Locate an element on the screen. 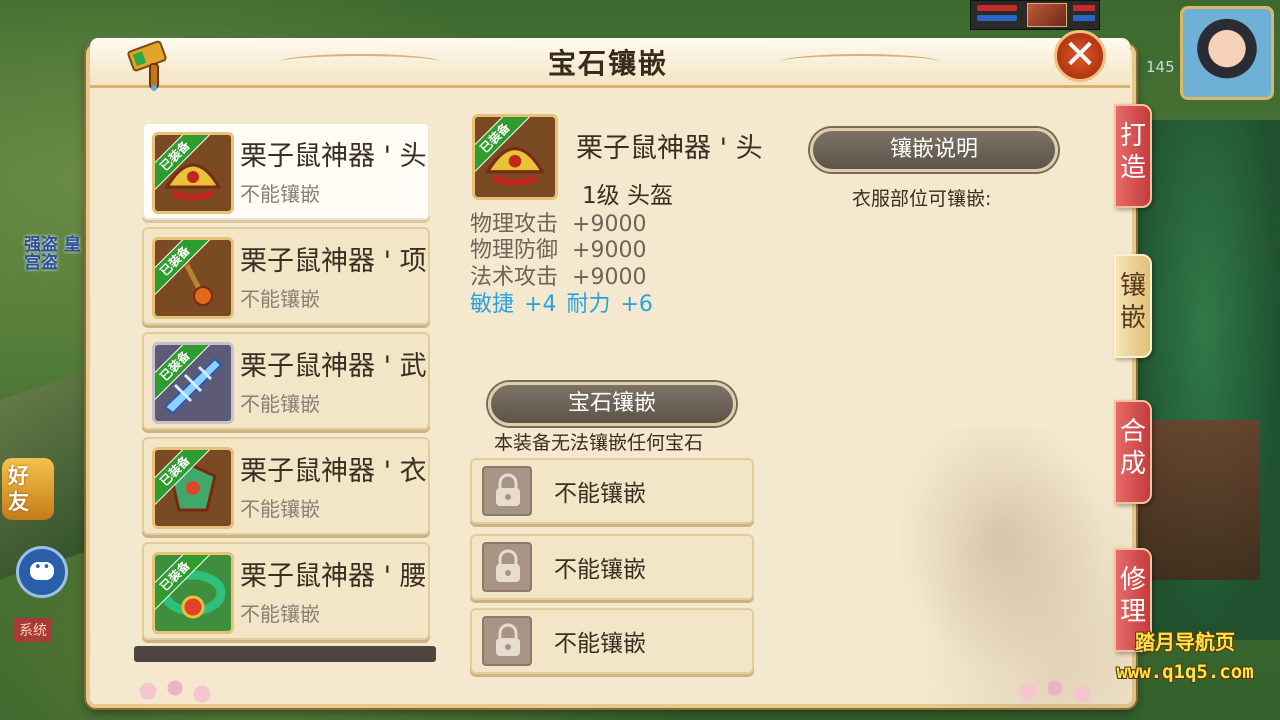 The image size is (1280, 720). chat-bubble-icon is located at coordinates (42, 572).